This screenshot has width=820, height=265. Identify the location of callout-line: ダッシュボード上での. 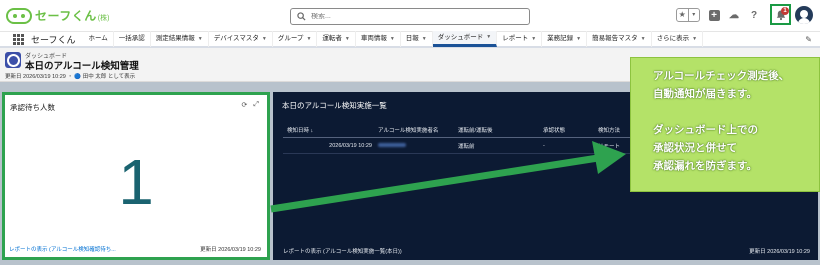
(705, 130).